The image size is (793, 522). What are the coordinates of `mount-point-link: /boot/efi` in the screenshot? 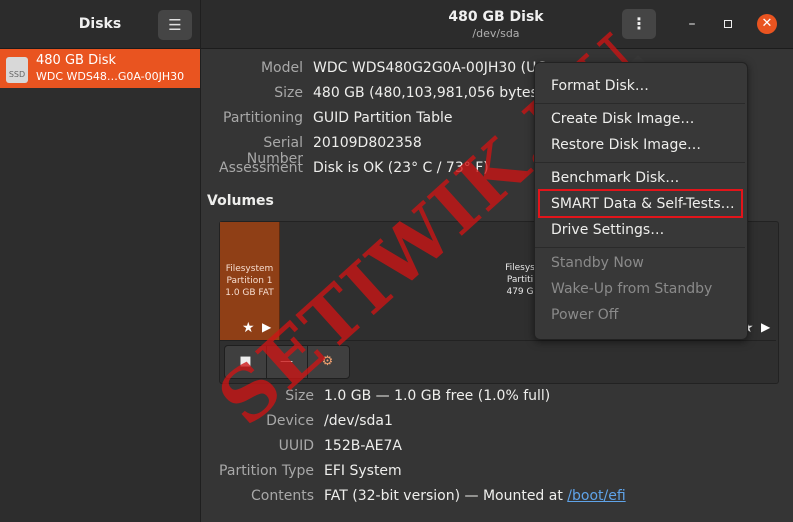 It's located at (596, 496).